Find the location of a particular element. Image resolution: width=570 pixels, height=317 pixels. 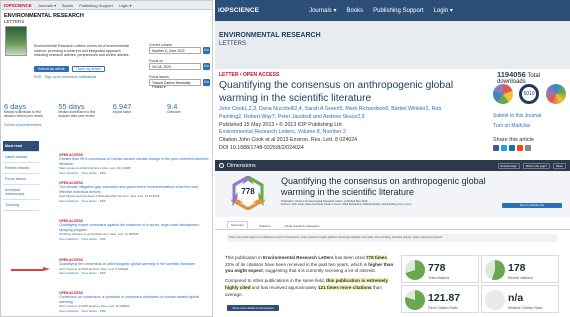

embed-badge-button: Embed badge is located at coordinates (508, 165).